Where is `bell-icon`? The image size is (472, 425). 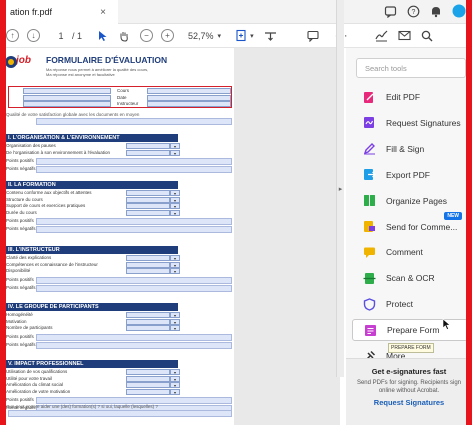 bell-icon is located at coordinates (436, 11).